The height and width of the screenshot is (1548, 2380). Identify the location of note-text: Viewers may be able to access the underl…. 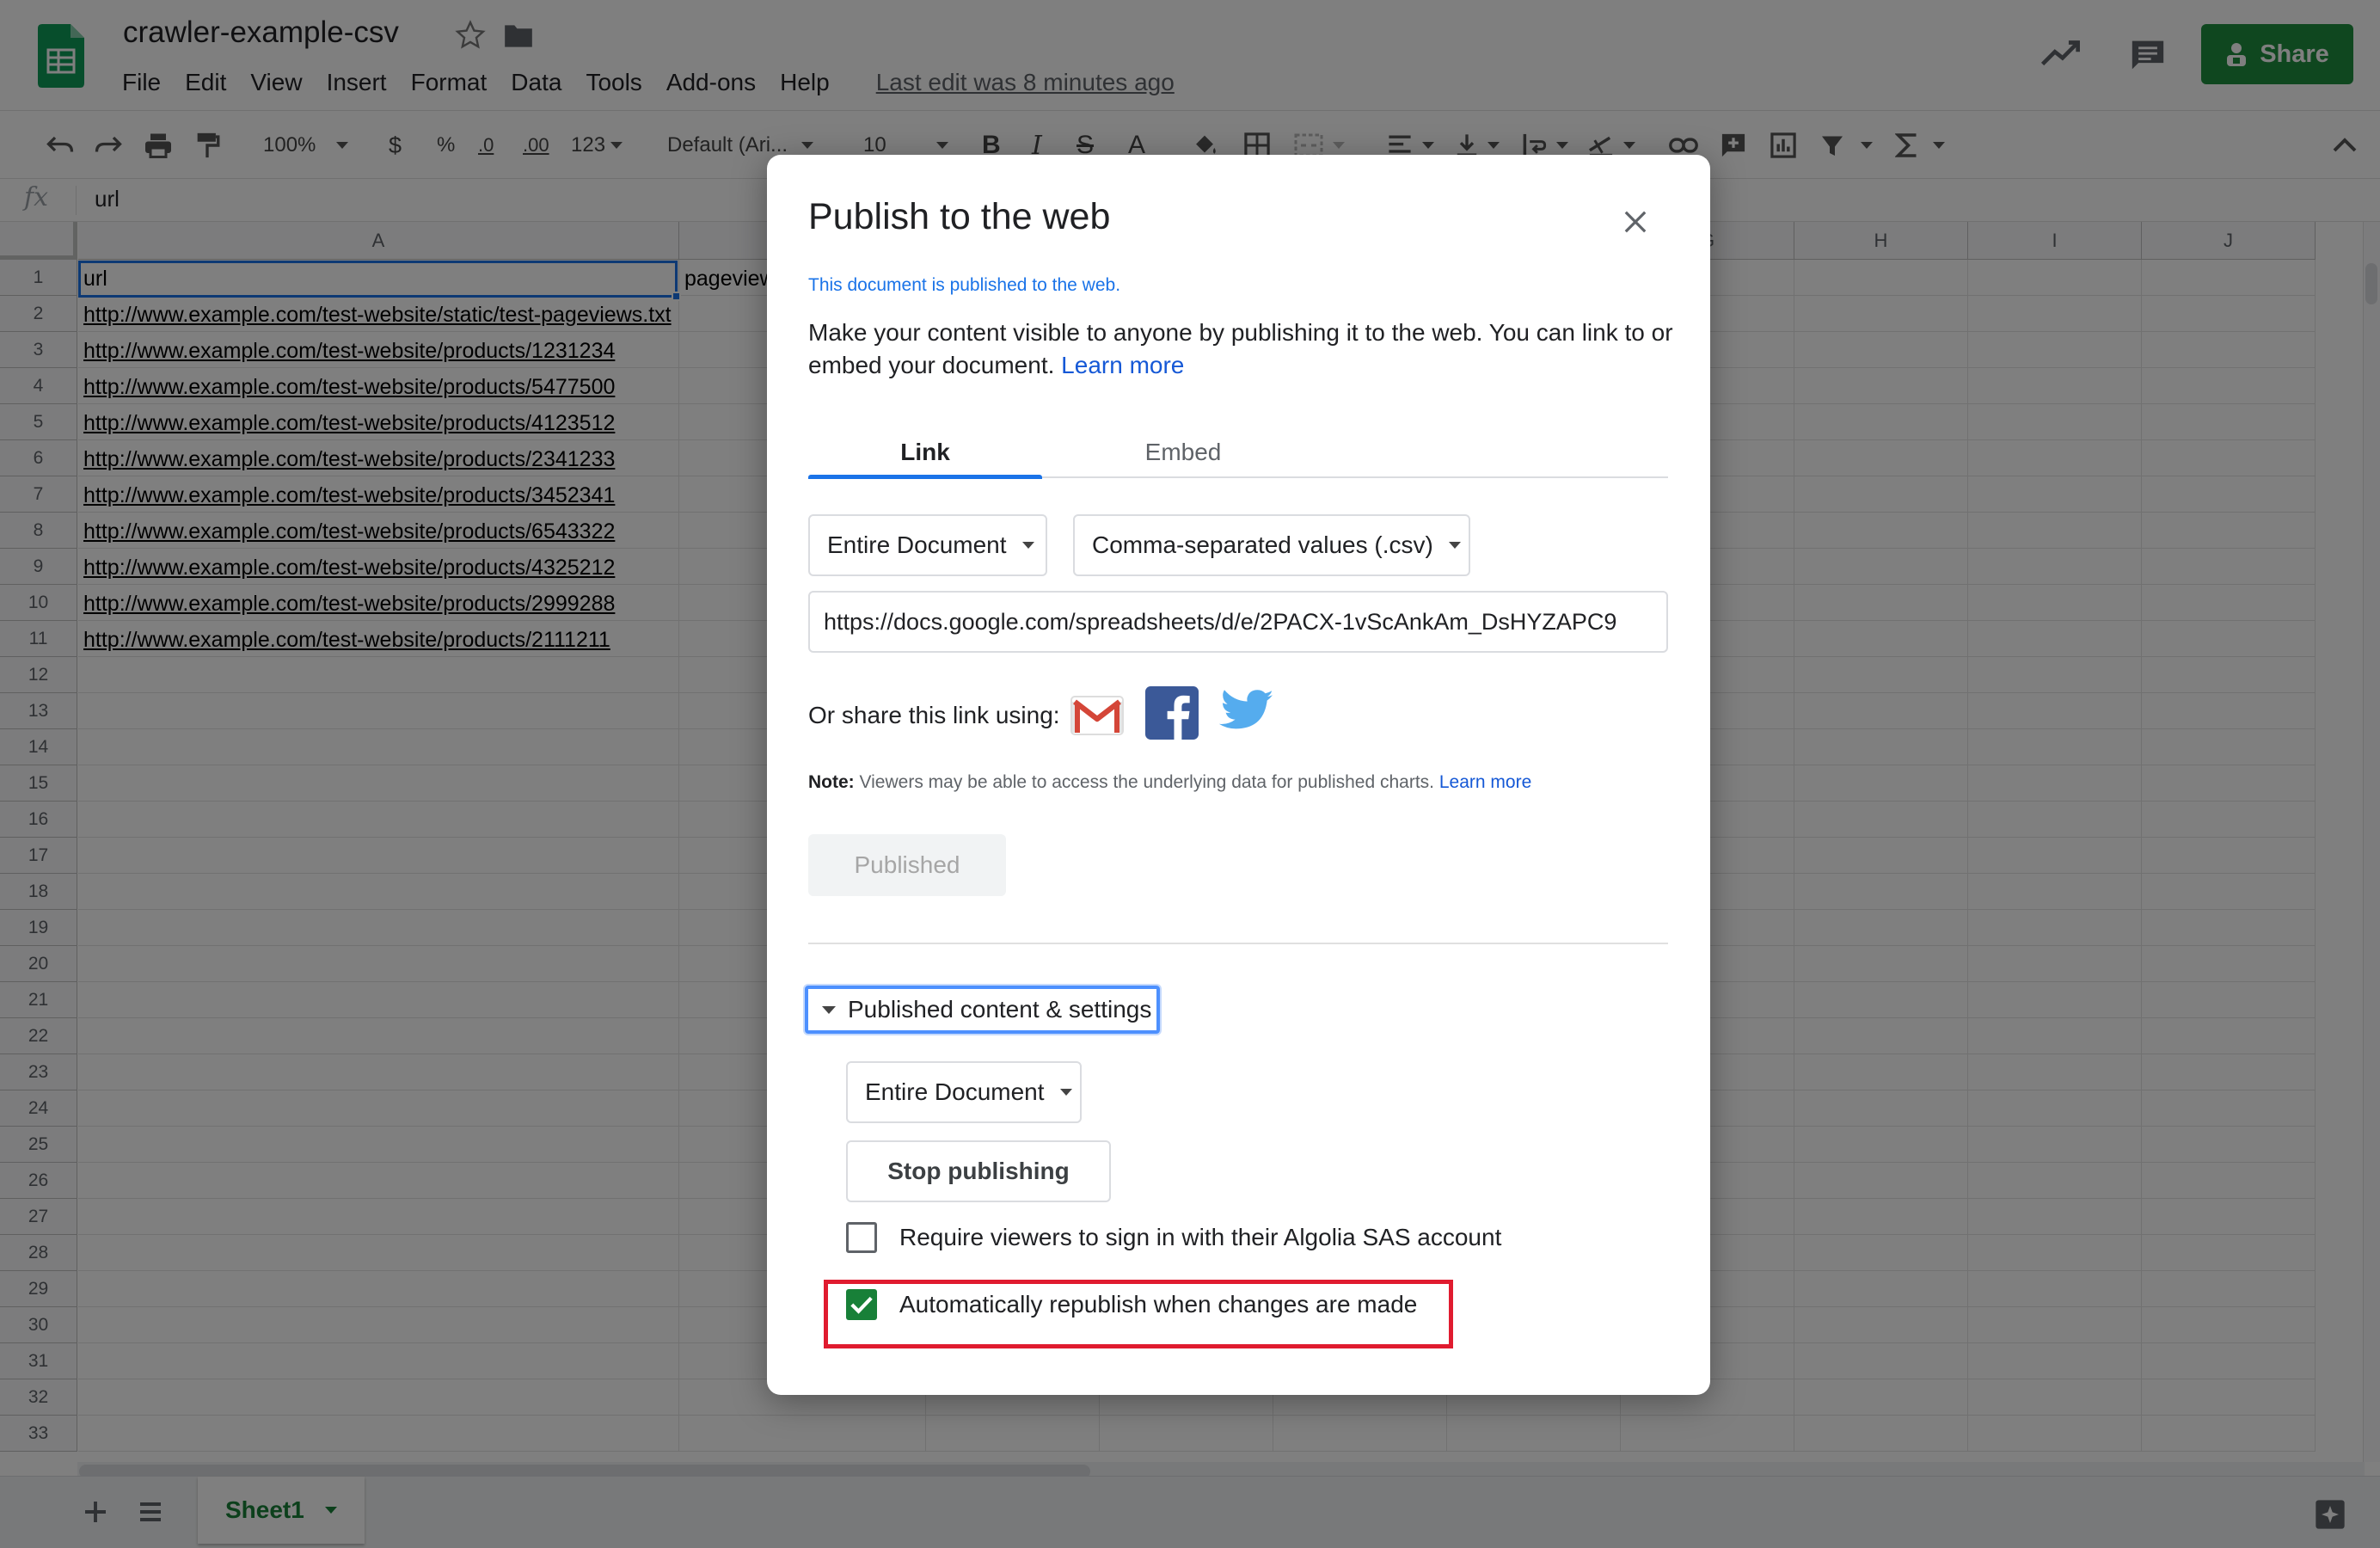
(1147, 782).